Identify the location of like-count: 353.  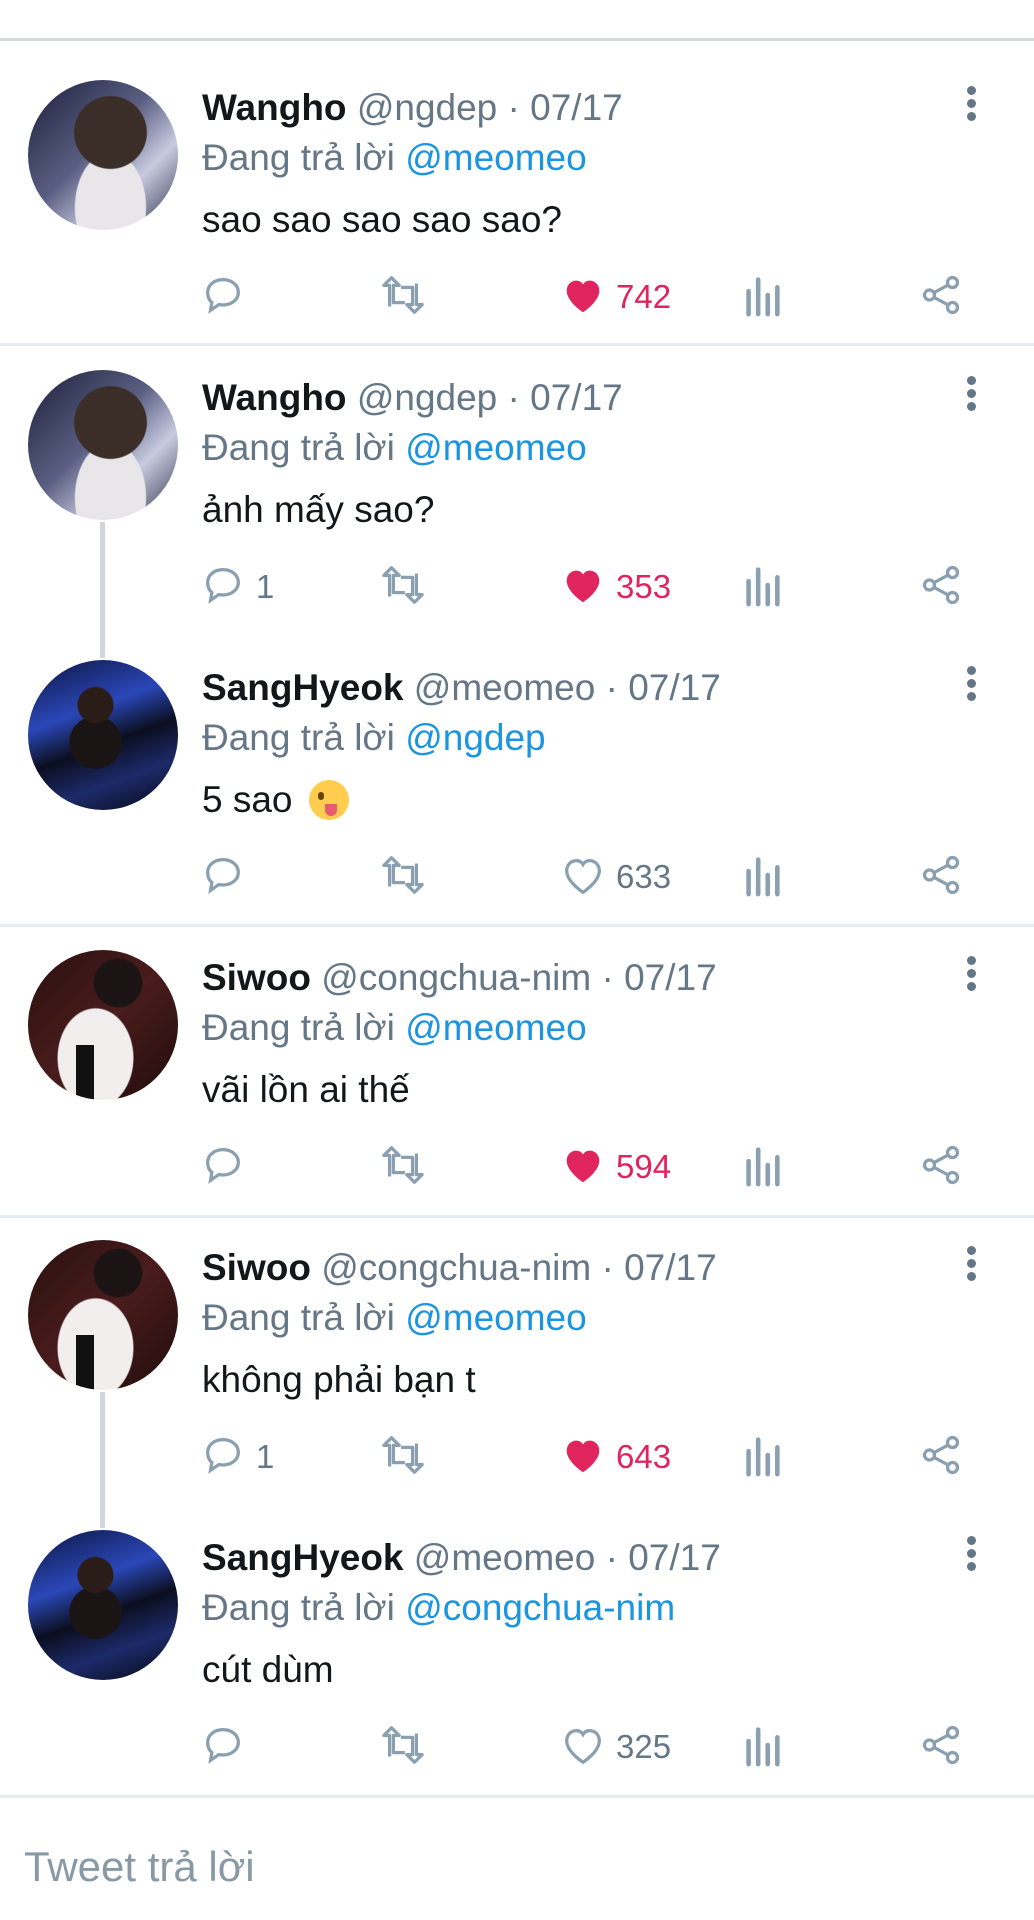
(644, 586).